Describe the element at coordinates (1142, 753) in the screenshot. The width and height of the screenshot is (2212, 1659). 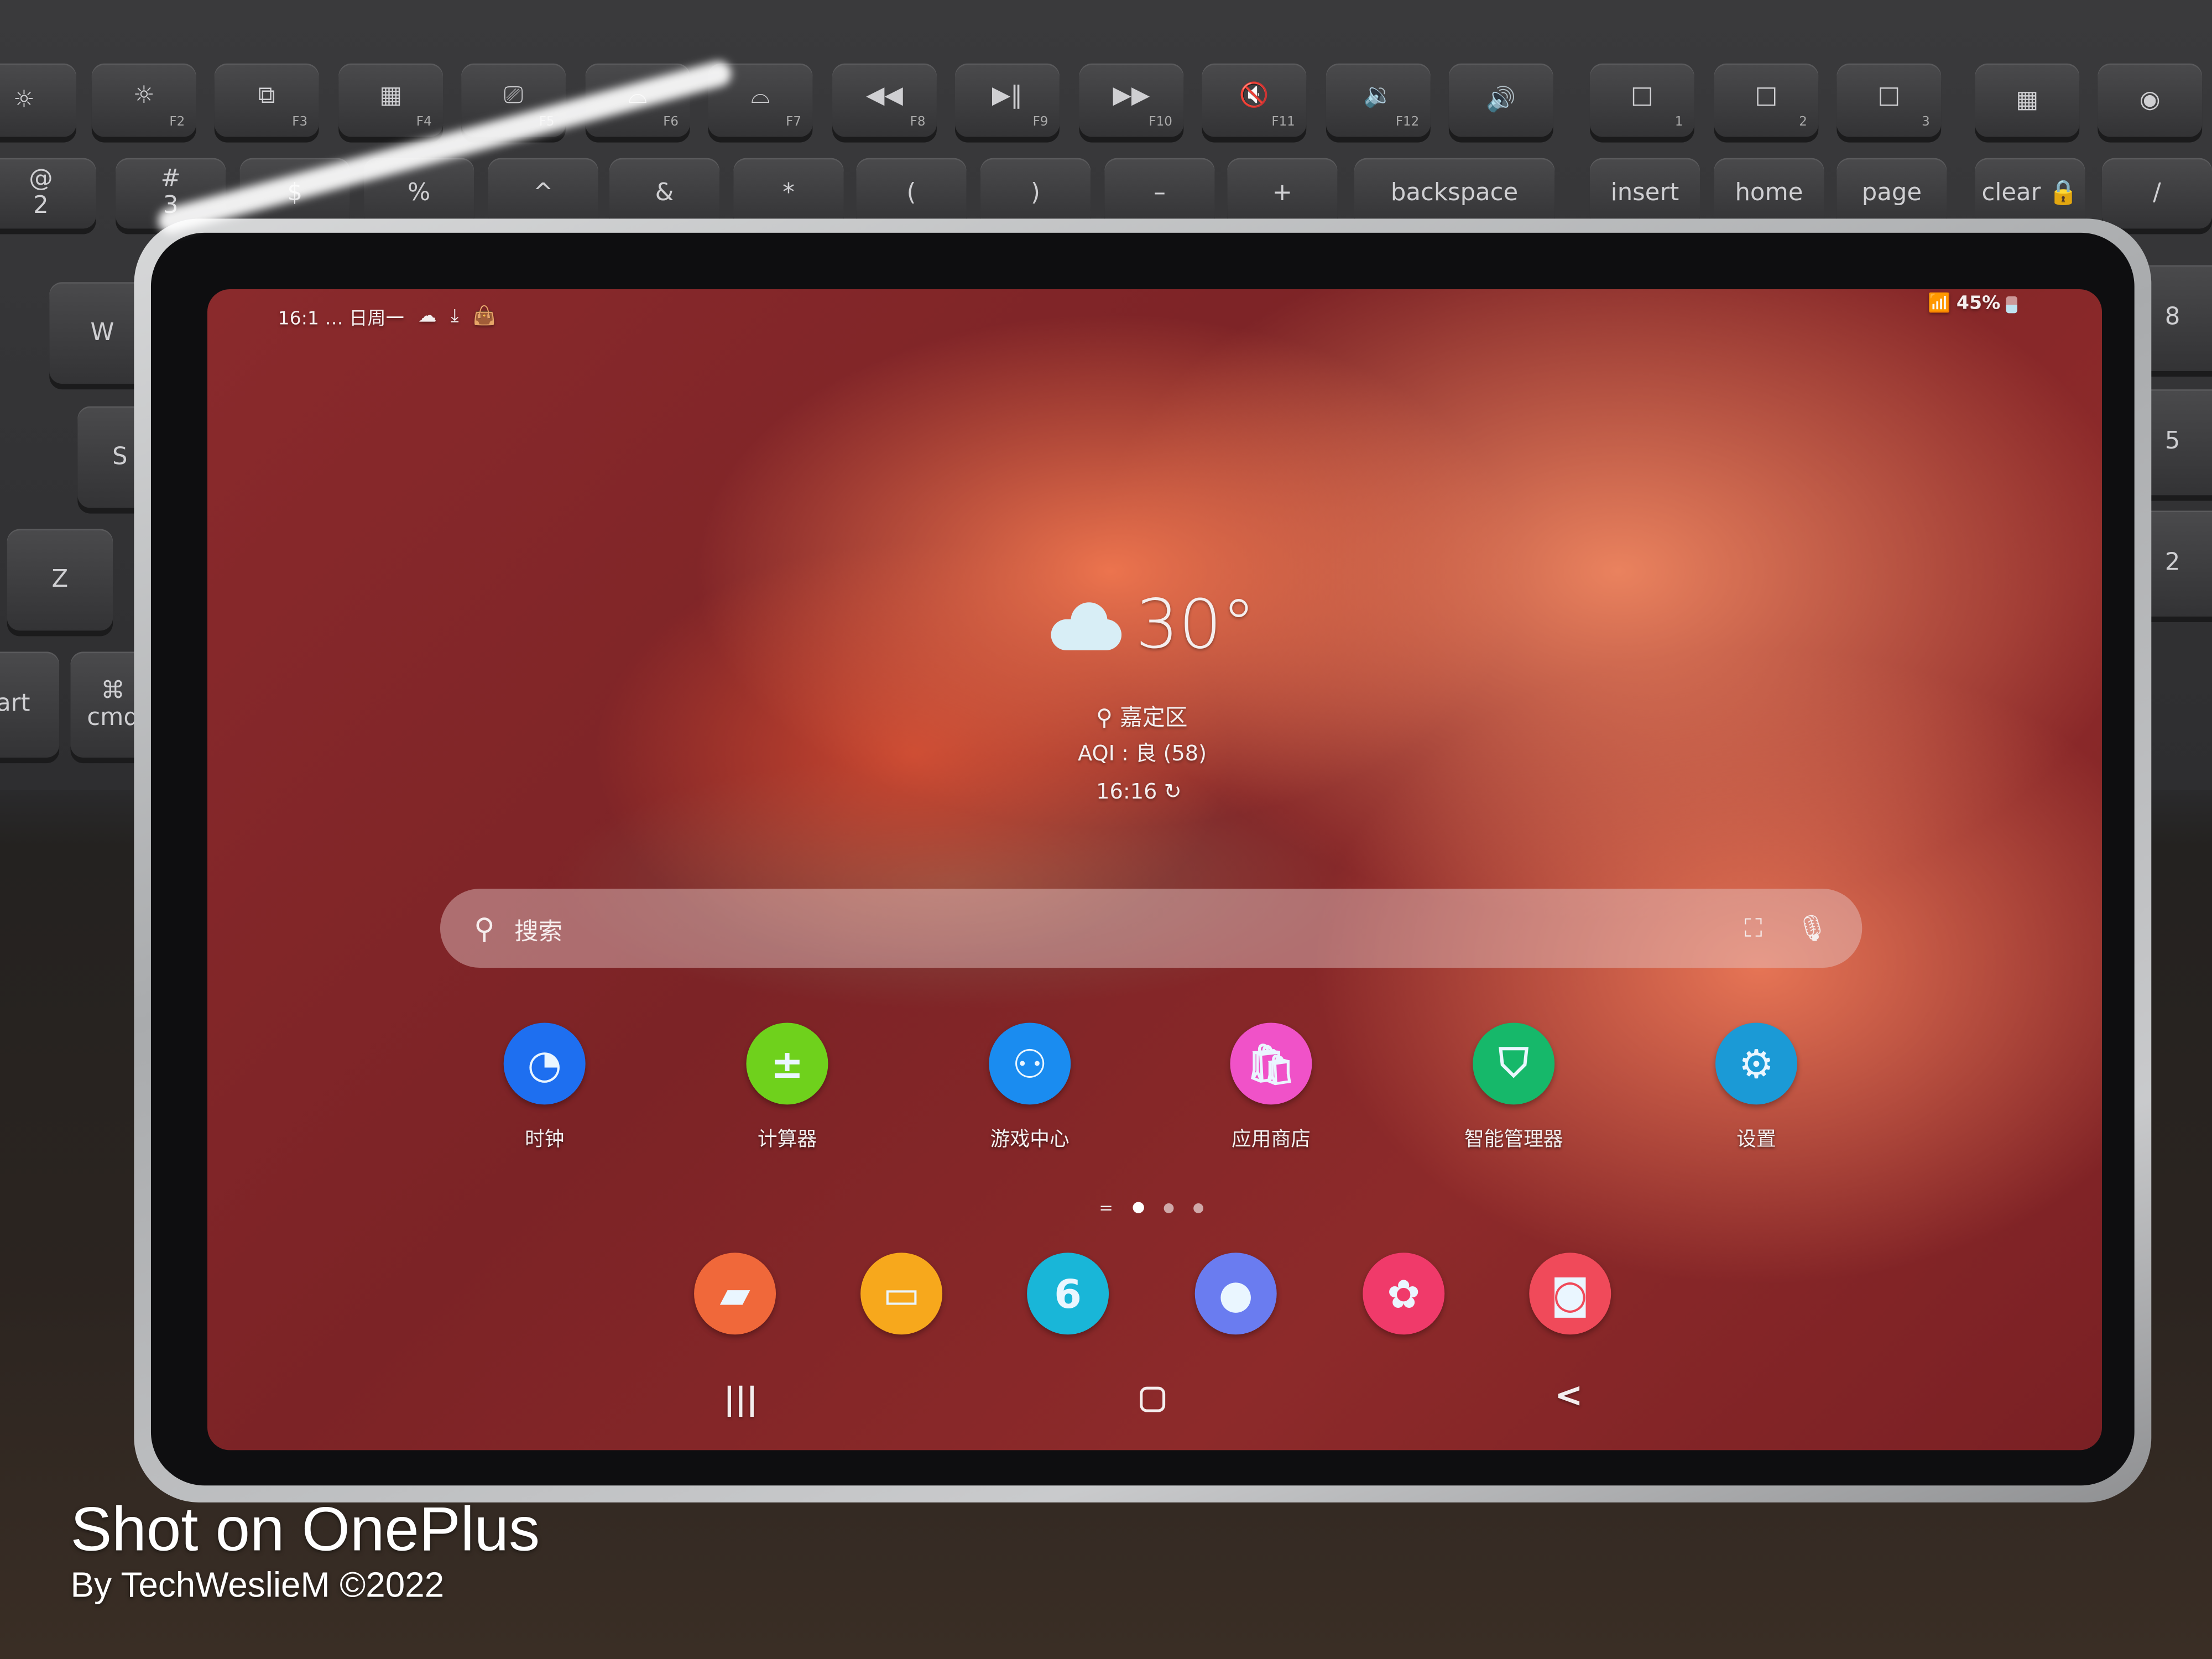
I see `aqi: AQI : 良 (58)` at that location.